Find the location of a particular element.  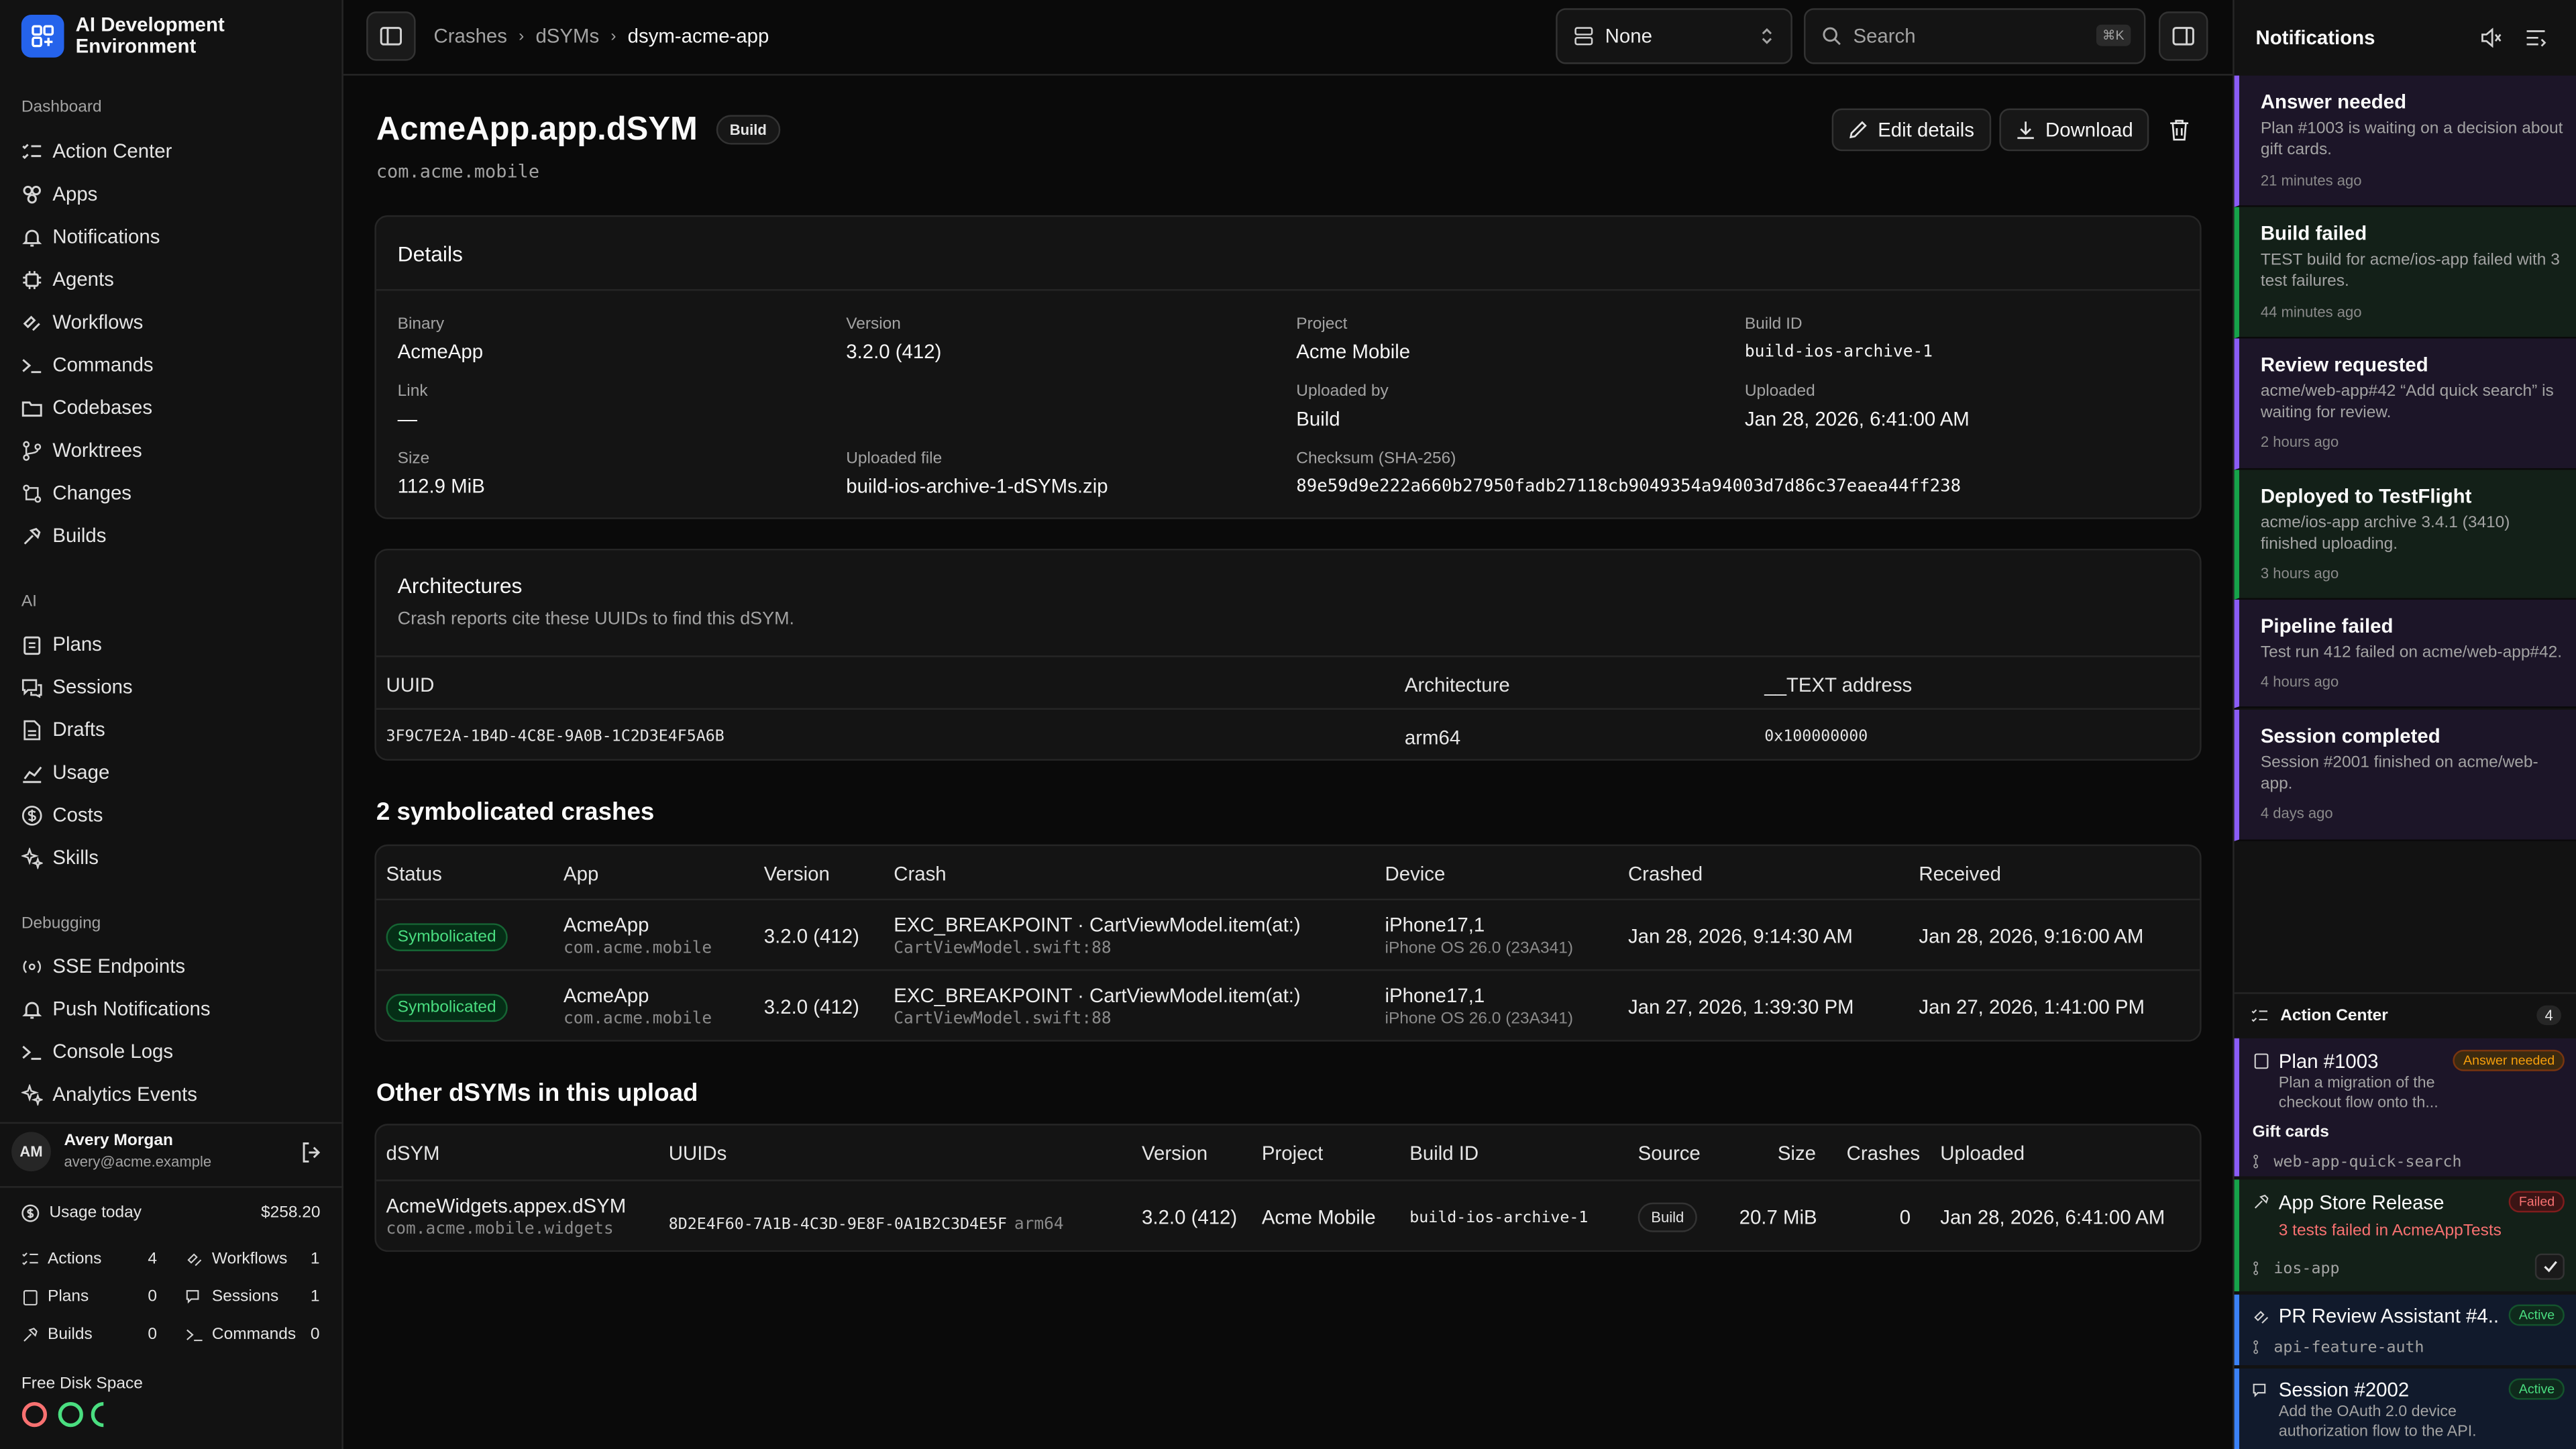

select-value: None is located at coordinates (1628, 36).